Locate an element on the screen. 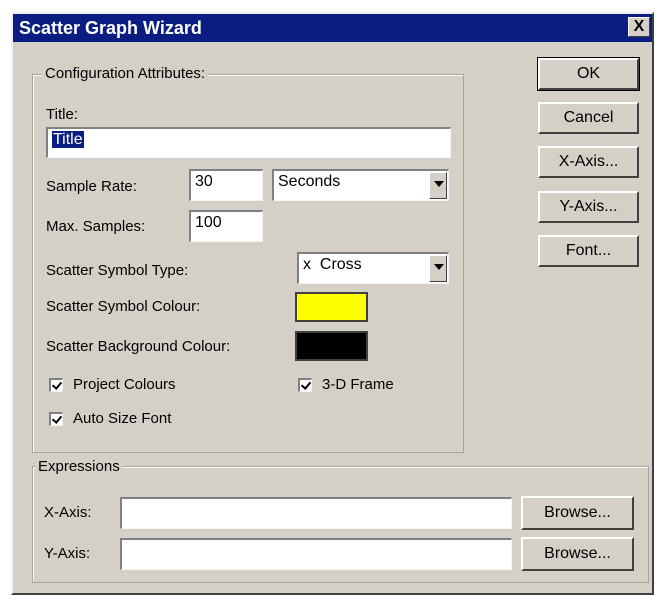  x-axis-expression-label: X-Axis: is located at coordinates (68, 512).